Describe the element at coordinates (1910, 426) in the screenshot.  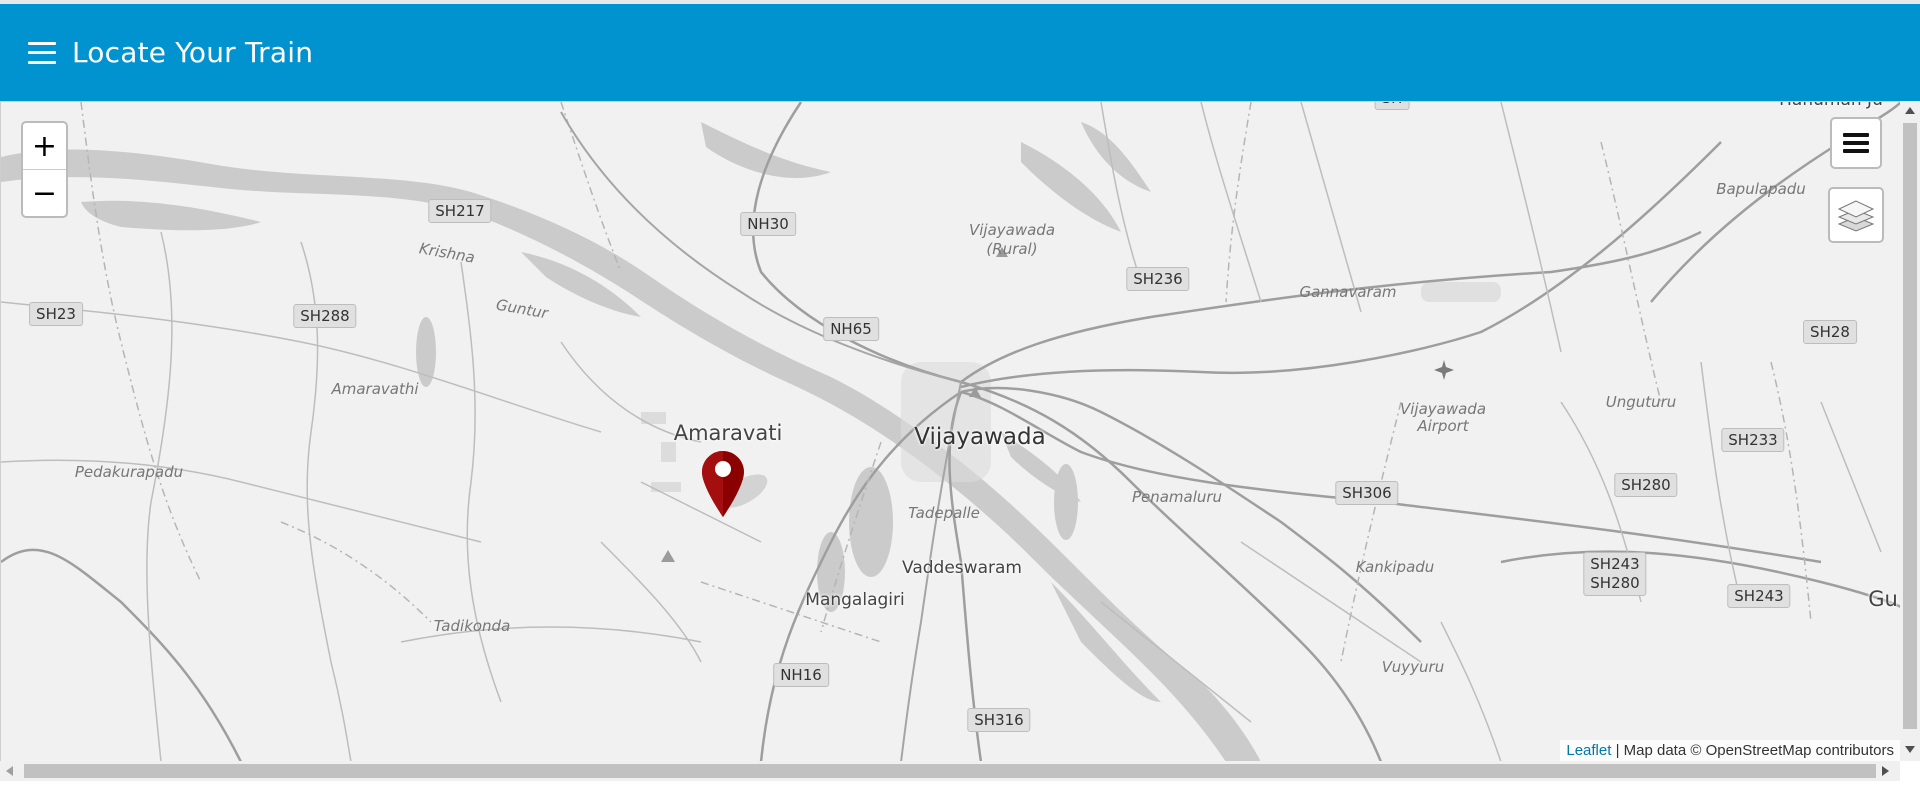
I see `vertical-scroll-thumb` at that location.